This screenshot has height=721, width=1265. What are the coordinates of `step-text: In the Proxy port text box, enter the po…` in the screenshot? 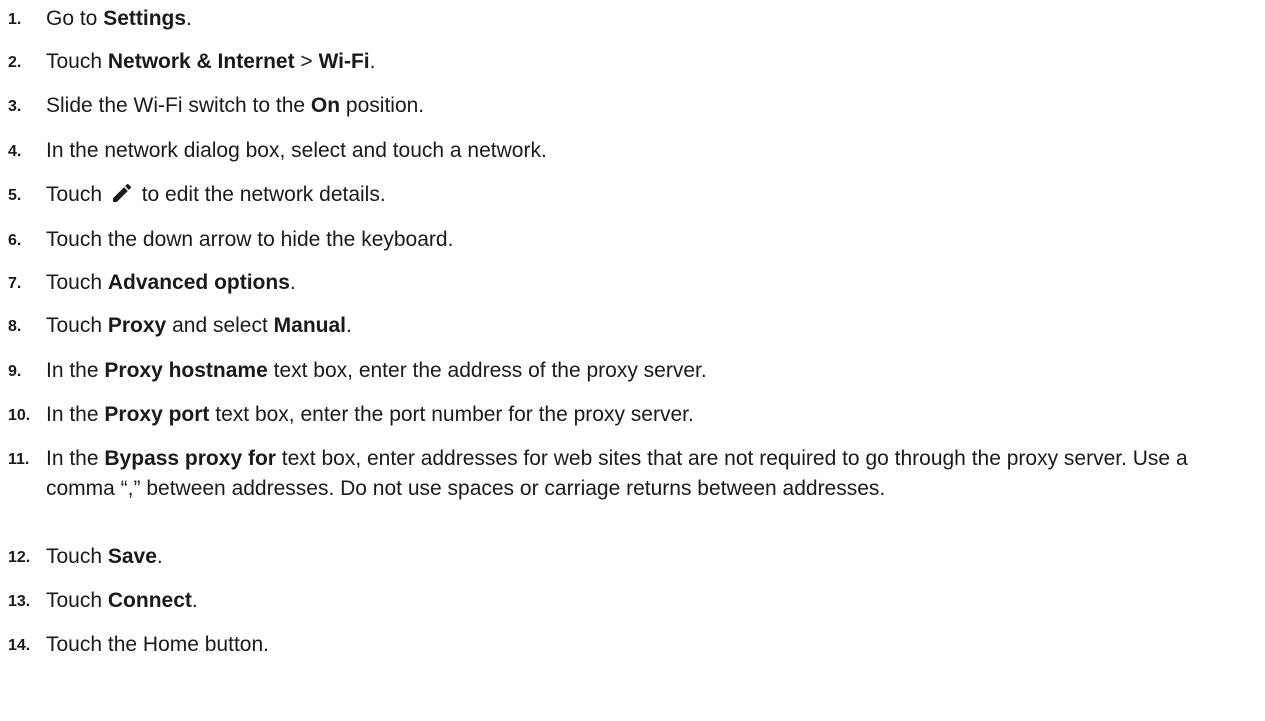 It's located at (640, 415).